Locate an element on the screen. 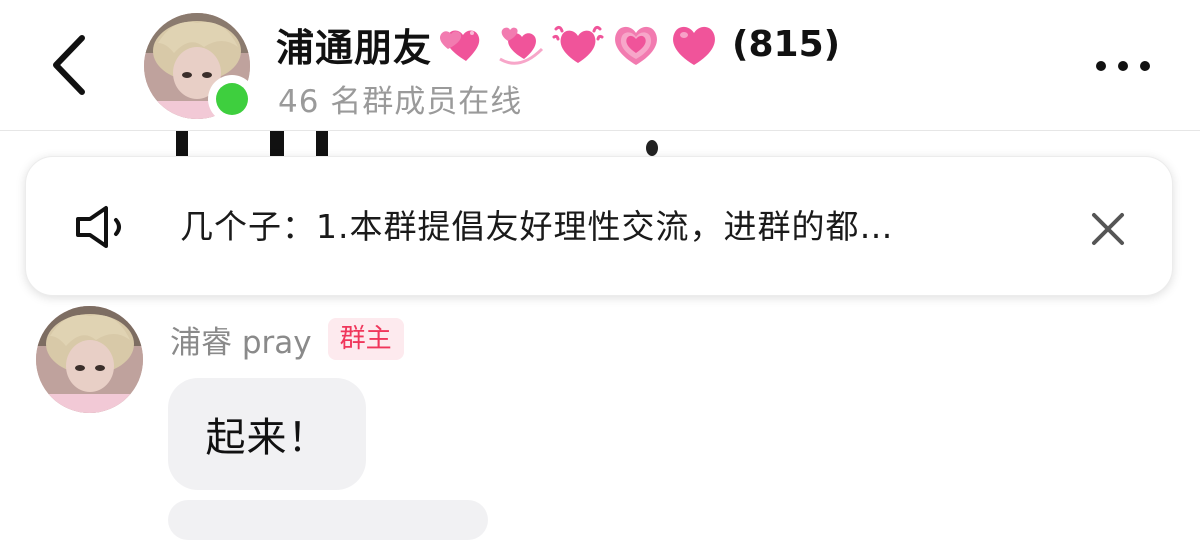  heart-emoji-row is located at coordinates (581, 44).